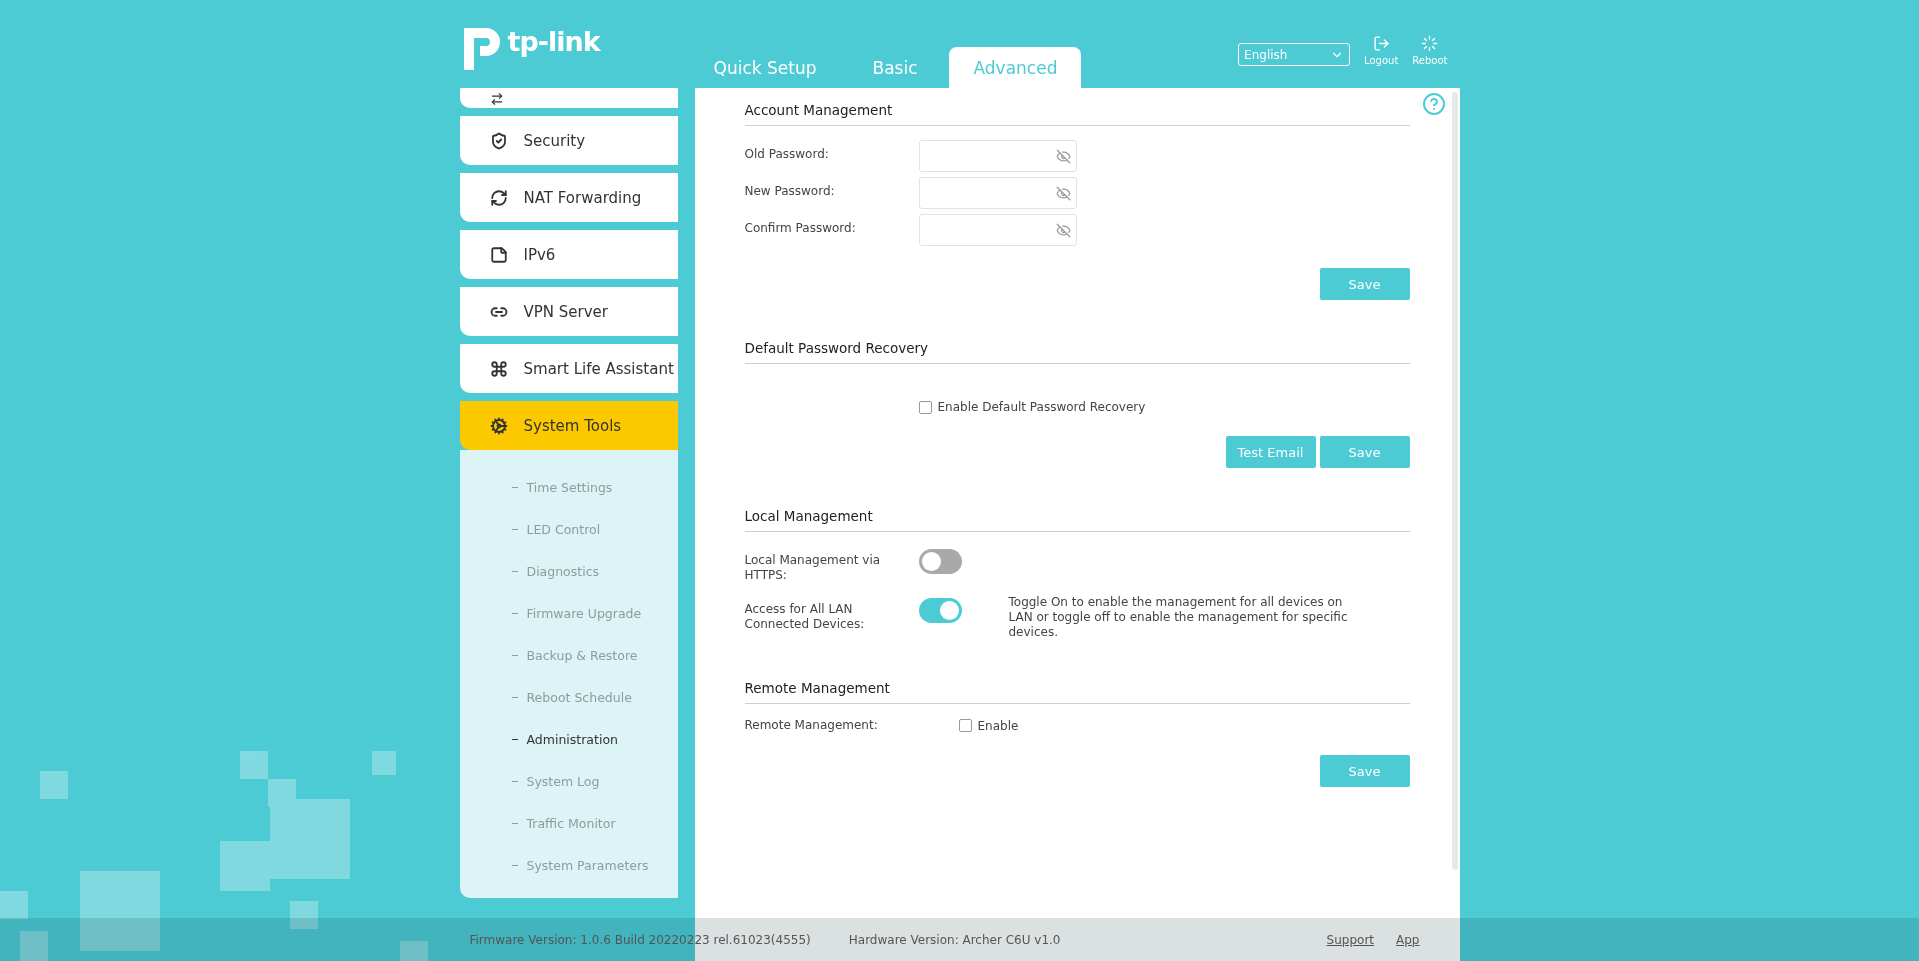 The width and height of the screenshot is (1919, 961). What do you see at coordinates (1381, 43) in the screenshot?
I see `logout-icon` at bounding box center [1381, 43].